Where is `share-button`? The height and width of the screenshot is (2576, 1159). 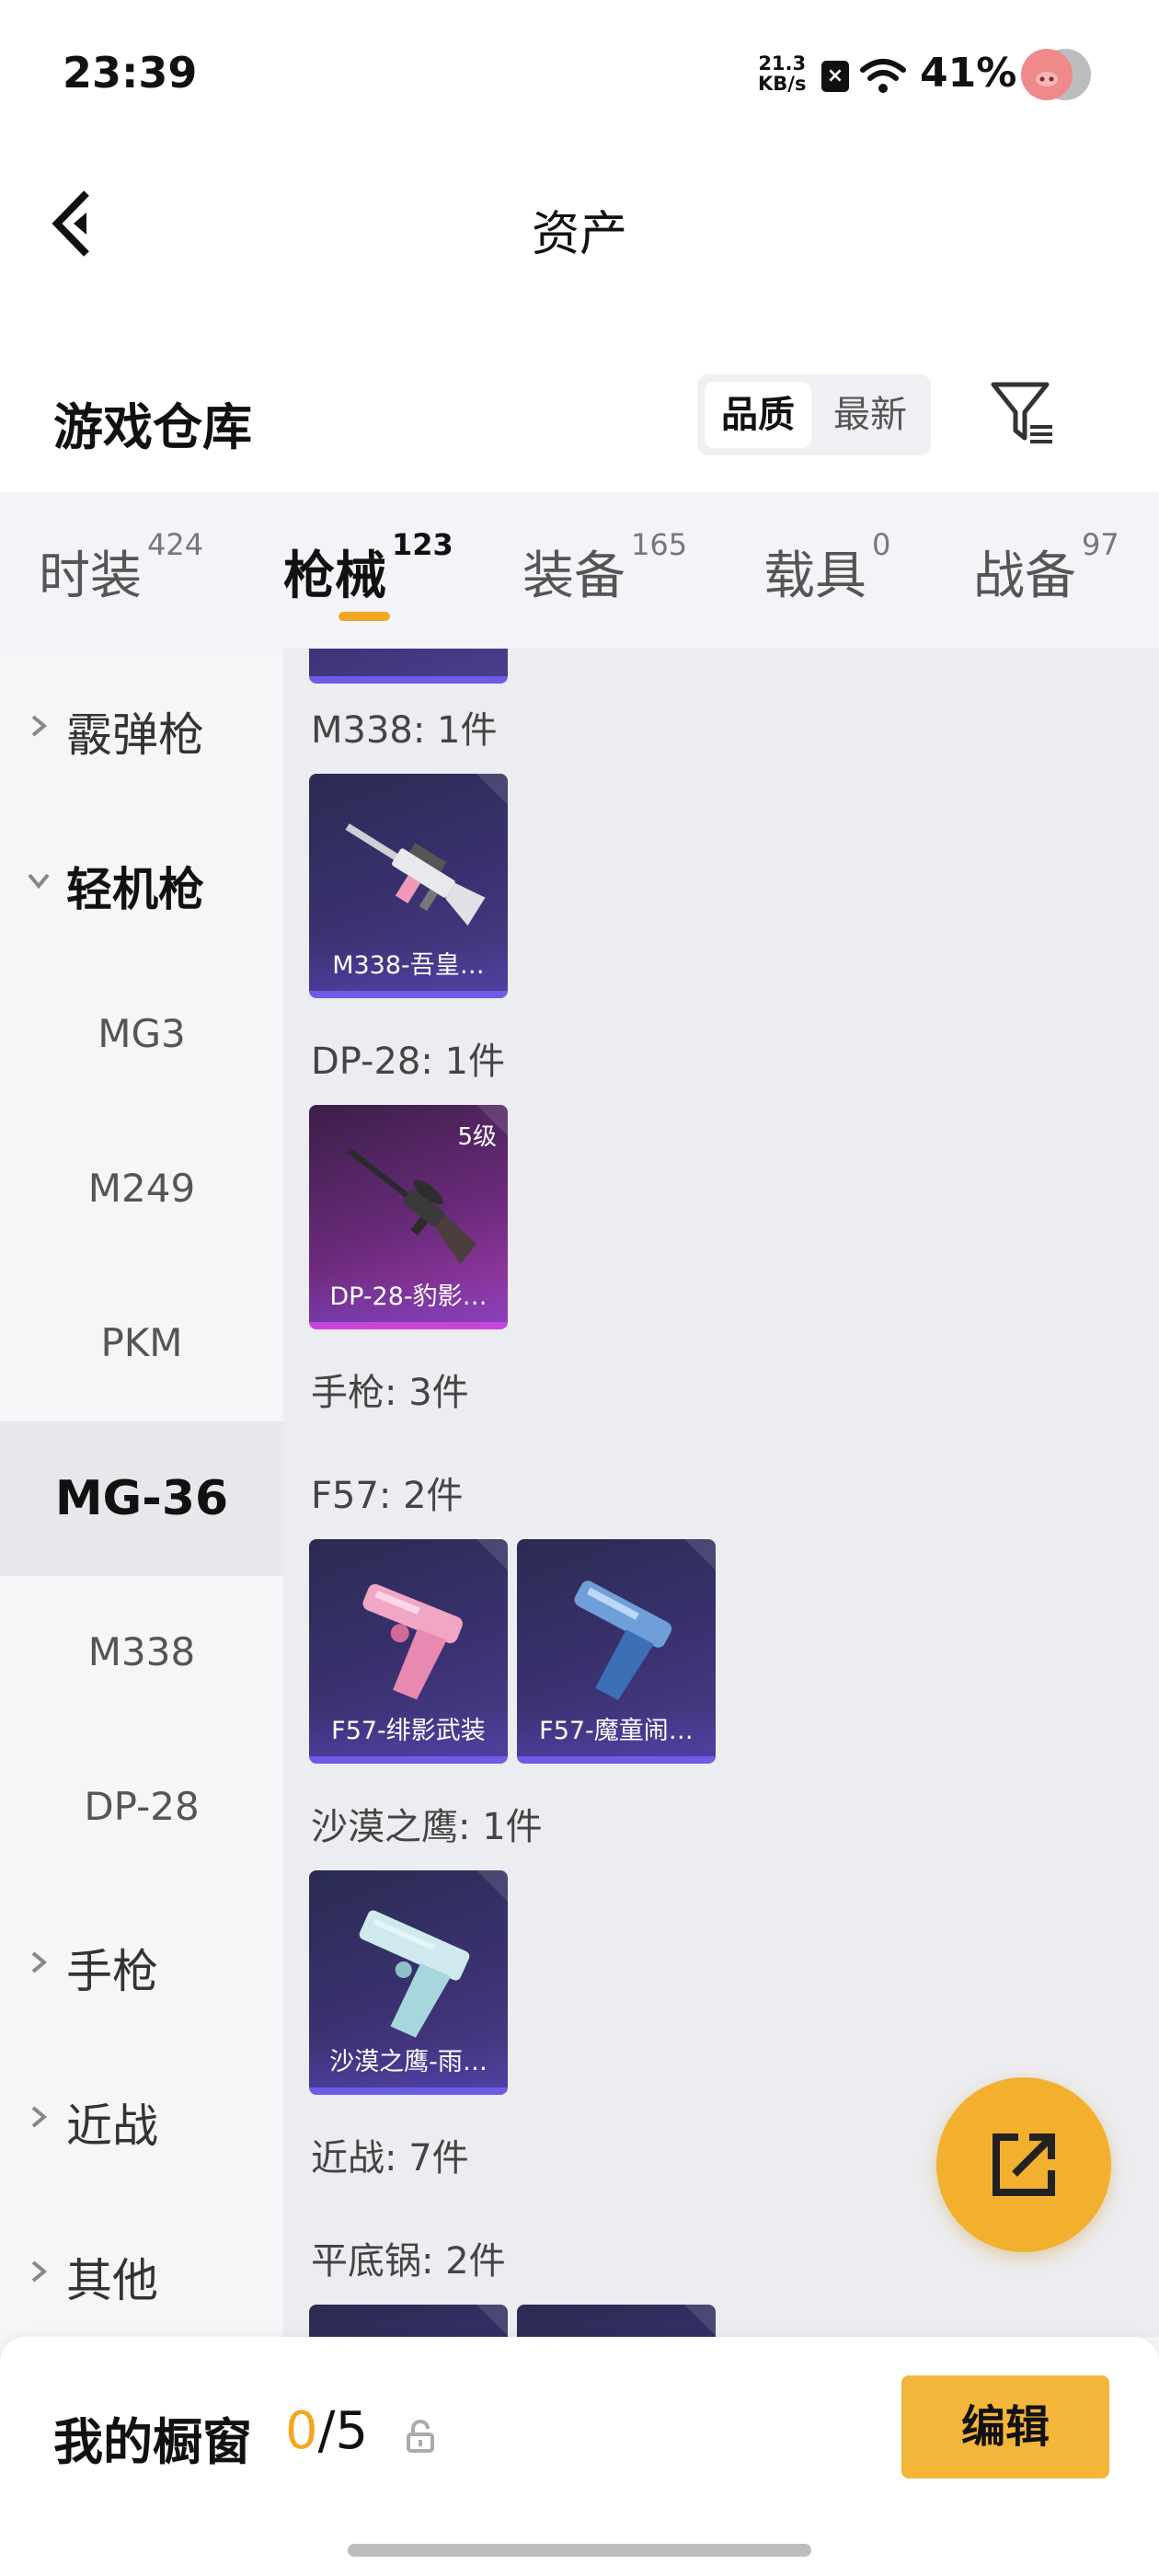 share-button is located at coordinates (1023, 2164).